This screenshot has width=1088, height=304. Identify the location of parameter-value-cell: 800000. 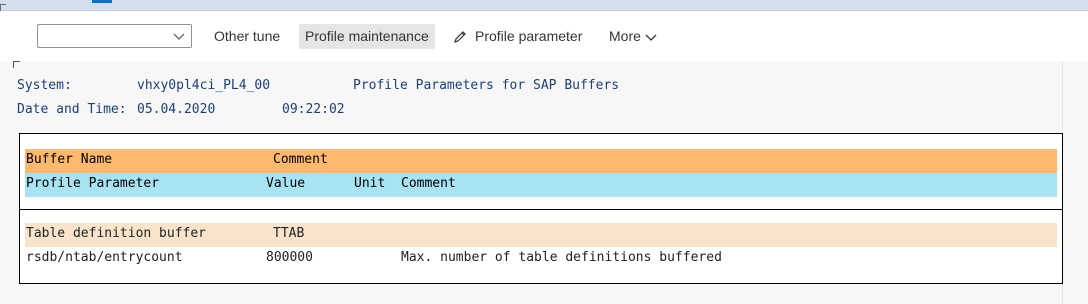
(289, 257).